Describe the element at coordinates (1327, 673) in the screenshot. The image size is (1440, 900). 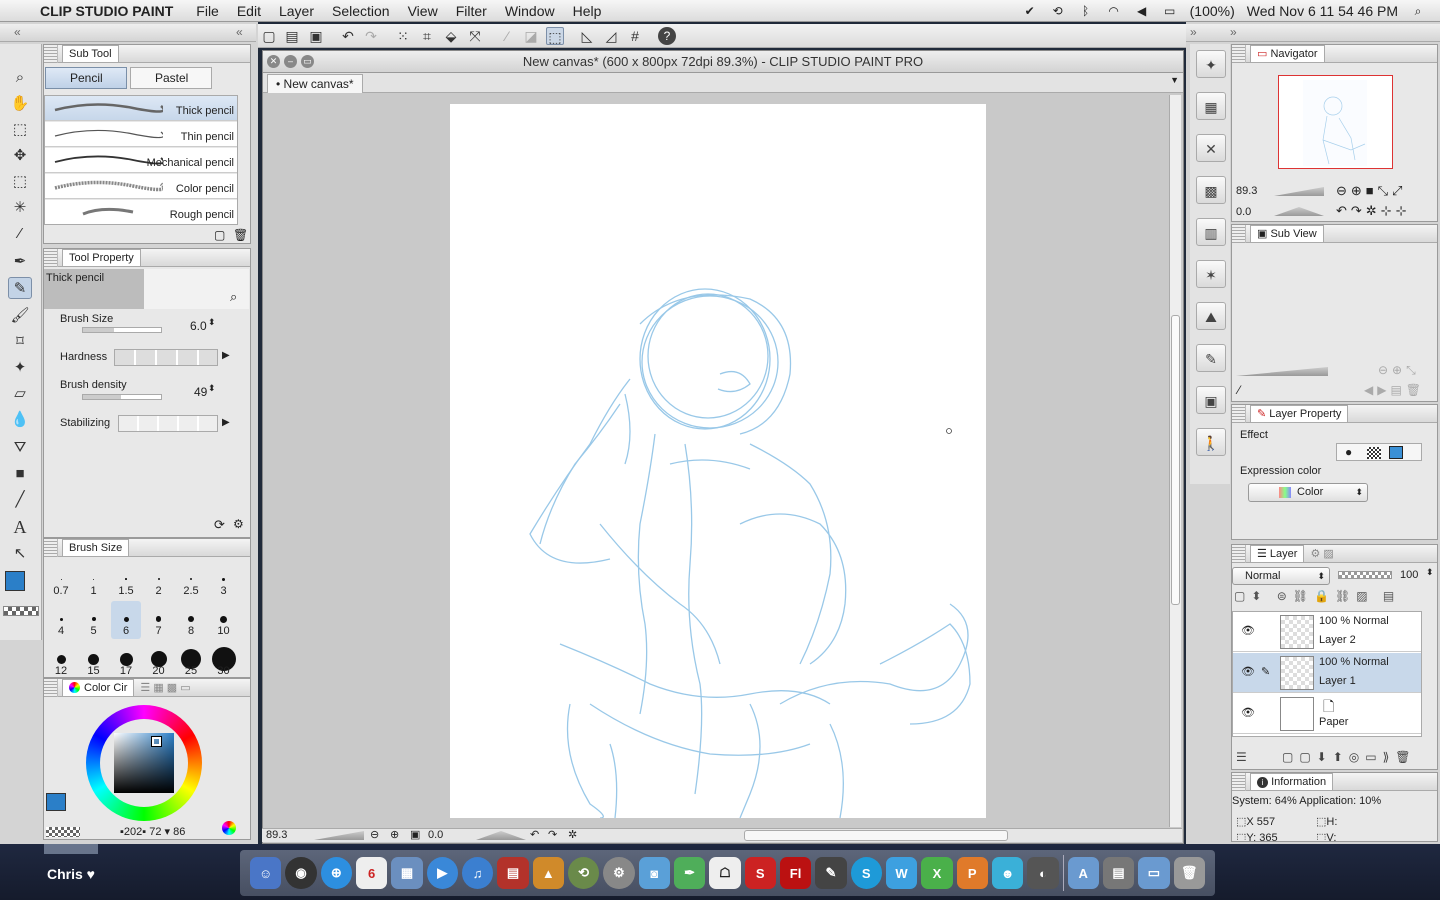
I see `layer-row-layer-1: 👁 ✎ 100 % Normal Layer 1` at that location.